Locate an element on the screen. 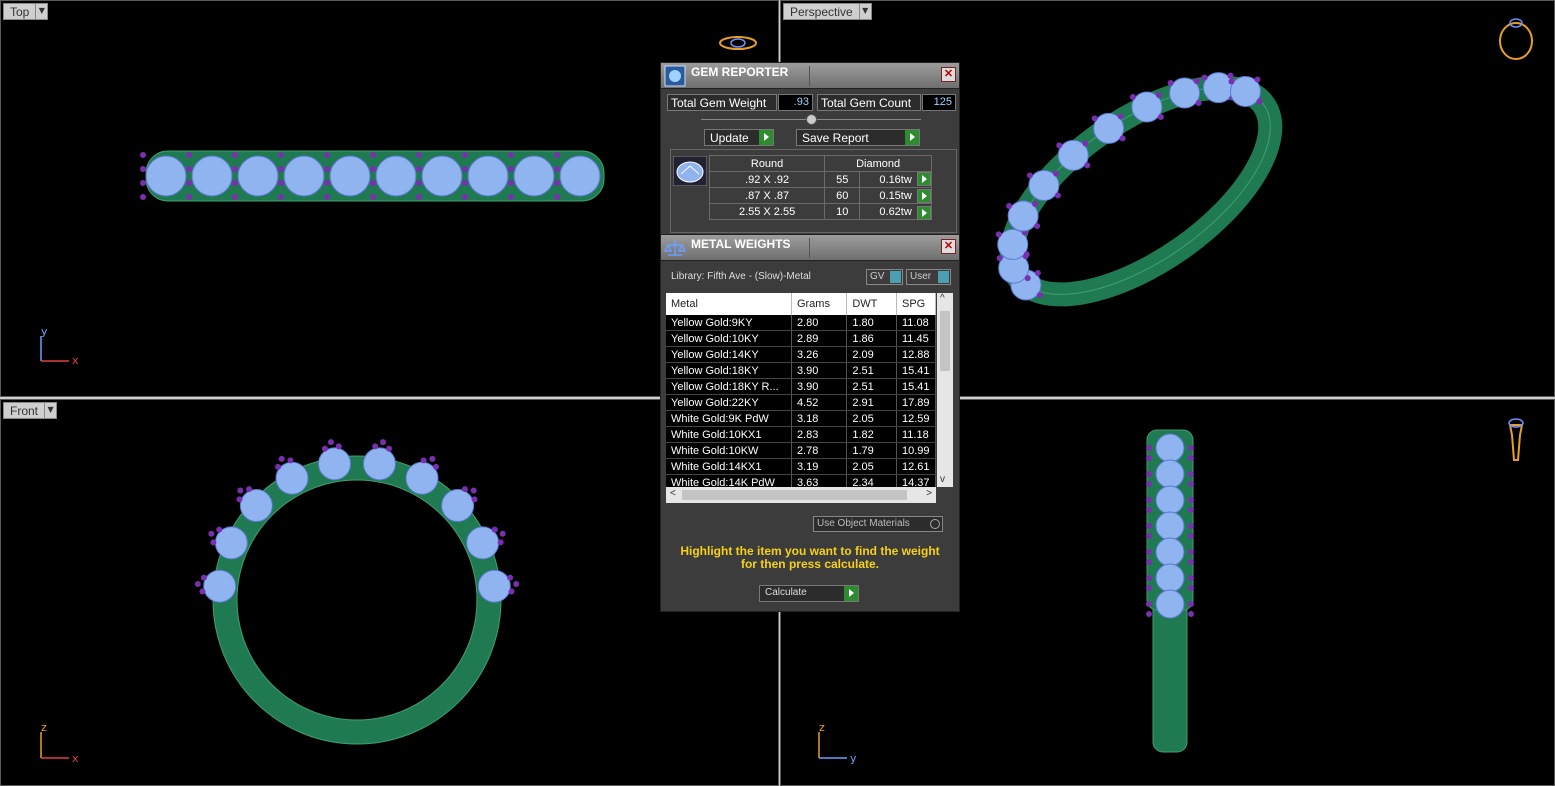 The height and width of the screenshot is (786, 1555). radio-indicator is located at coordinates (935, 524).